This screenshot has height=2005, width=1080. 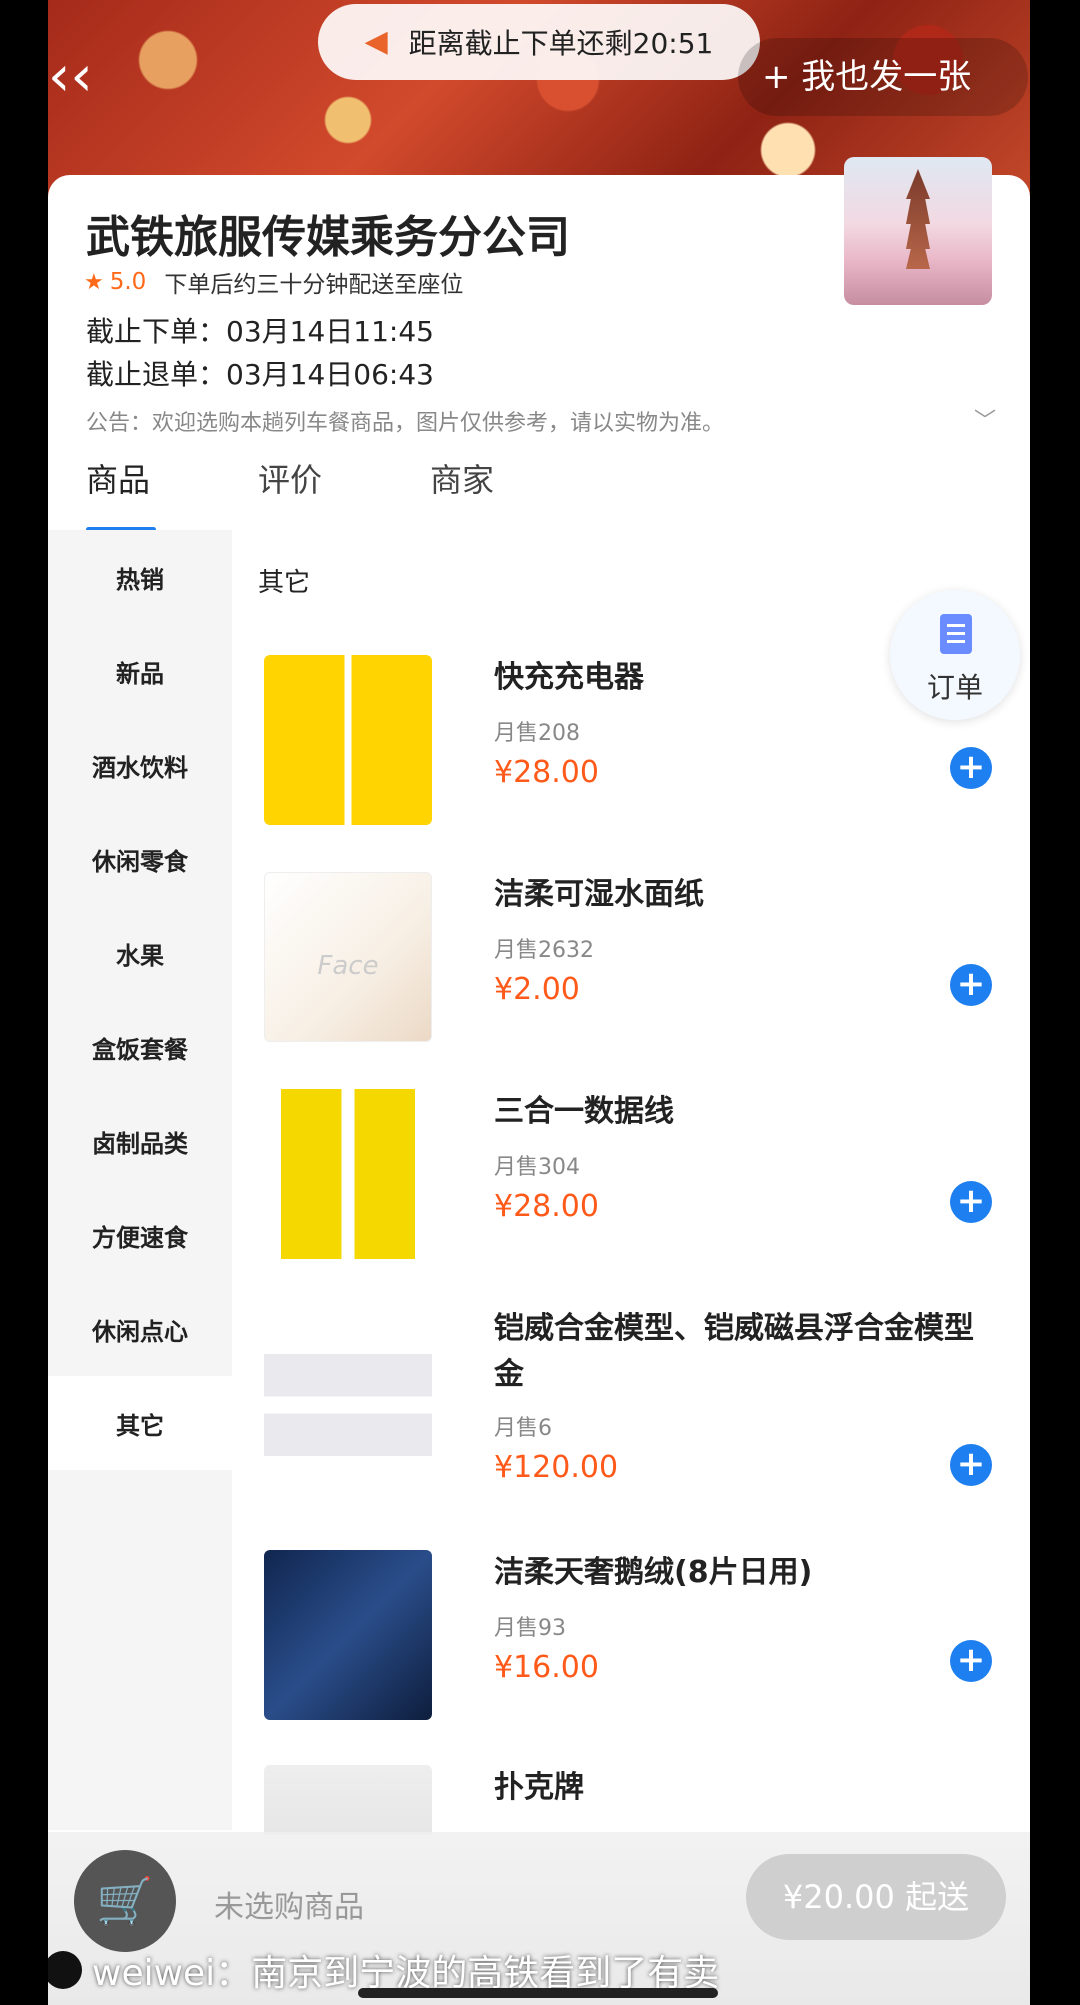 I want to click on sidebar-item-instant: 方便速食, so click(x=140, y=1235).